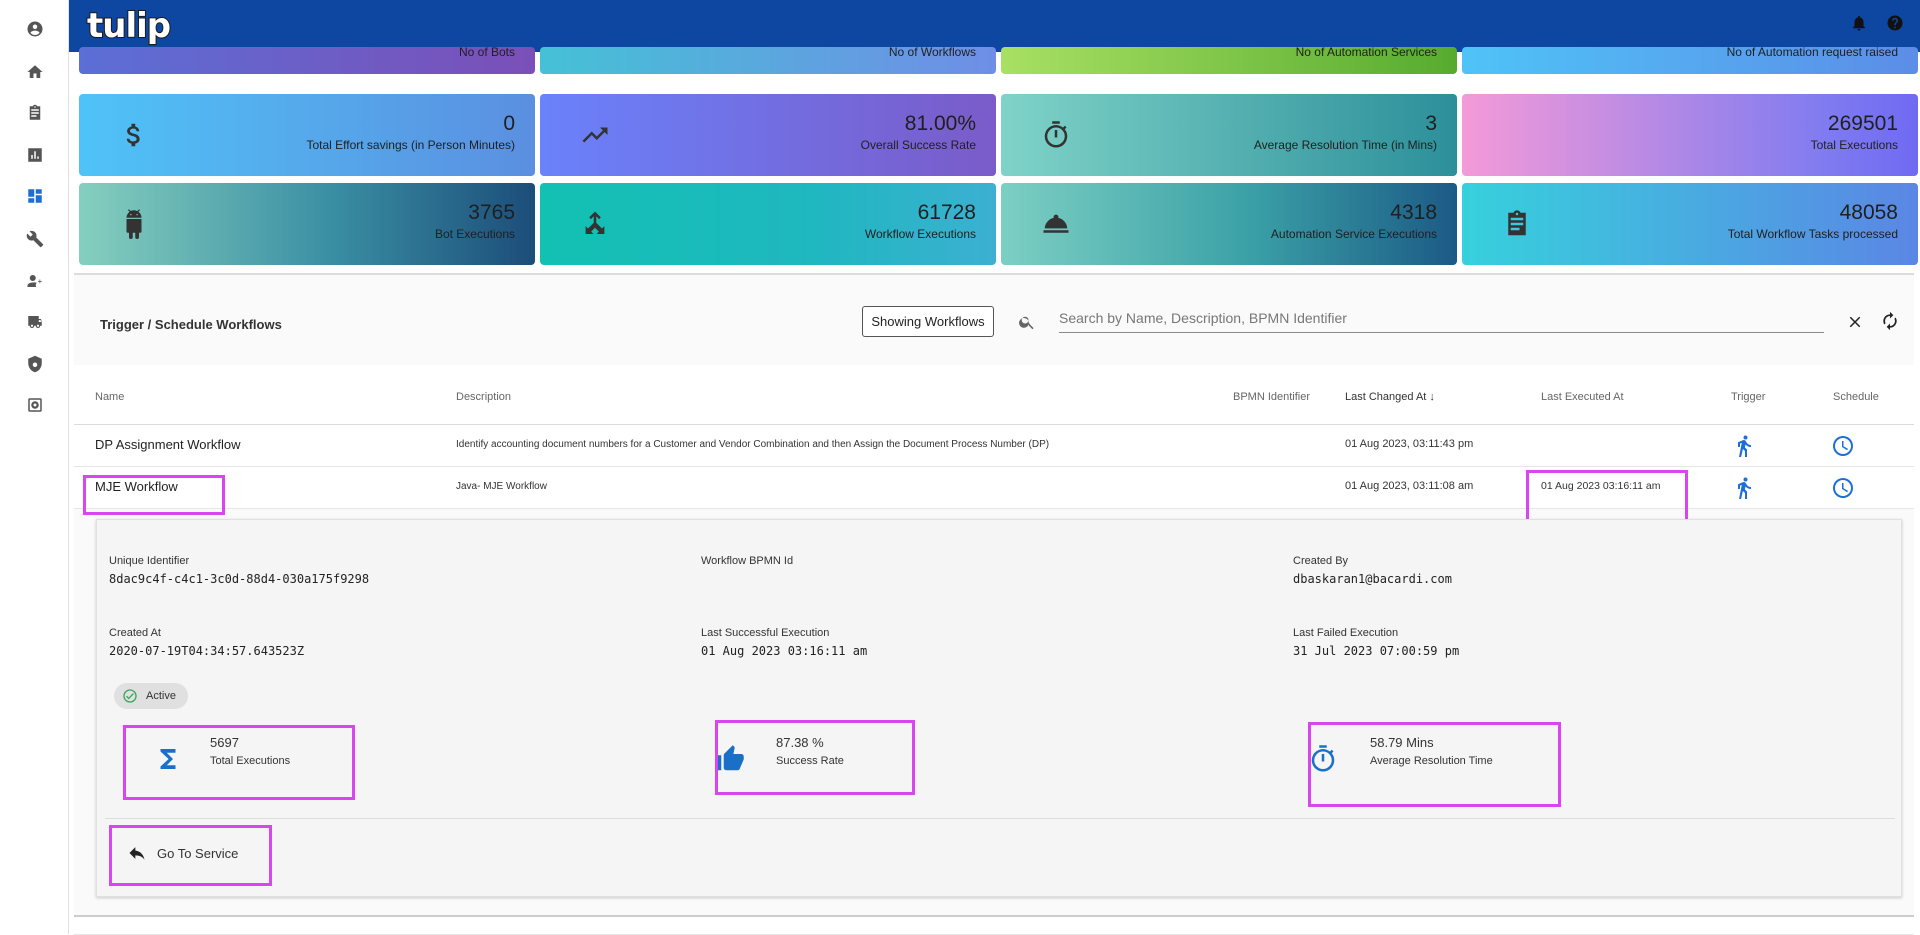 The image size is (1920, 935). Describe the element at coordinates (109, 397) in the screenshot. I see `column-header-name: Name` at that location.